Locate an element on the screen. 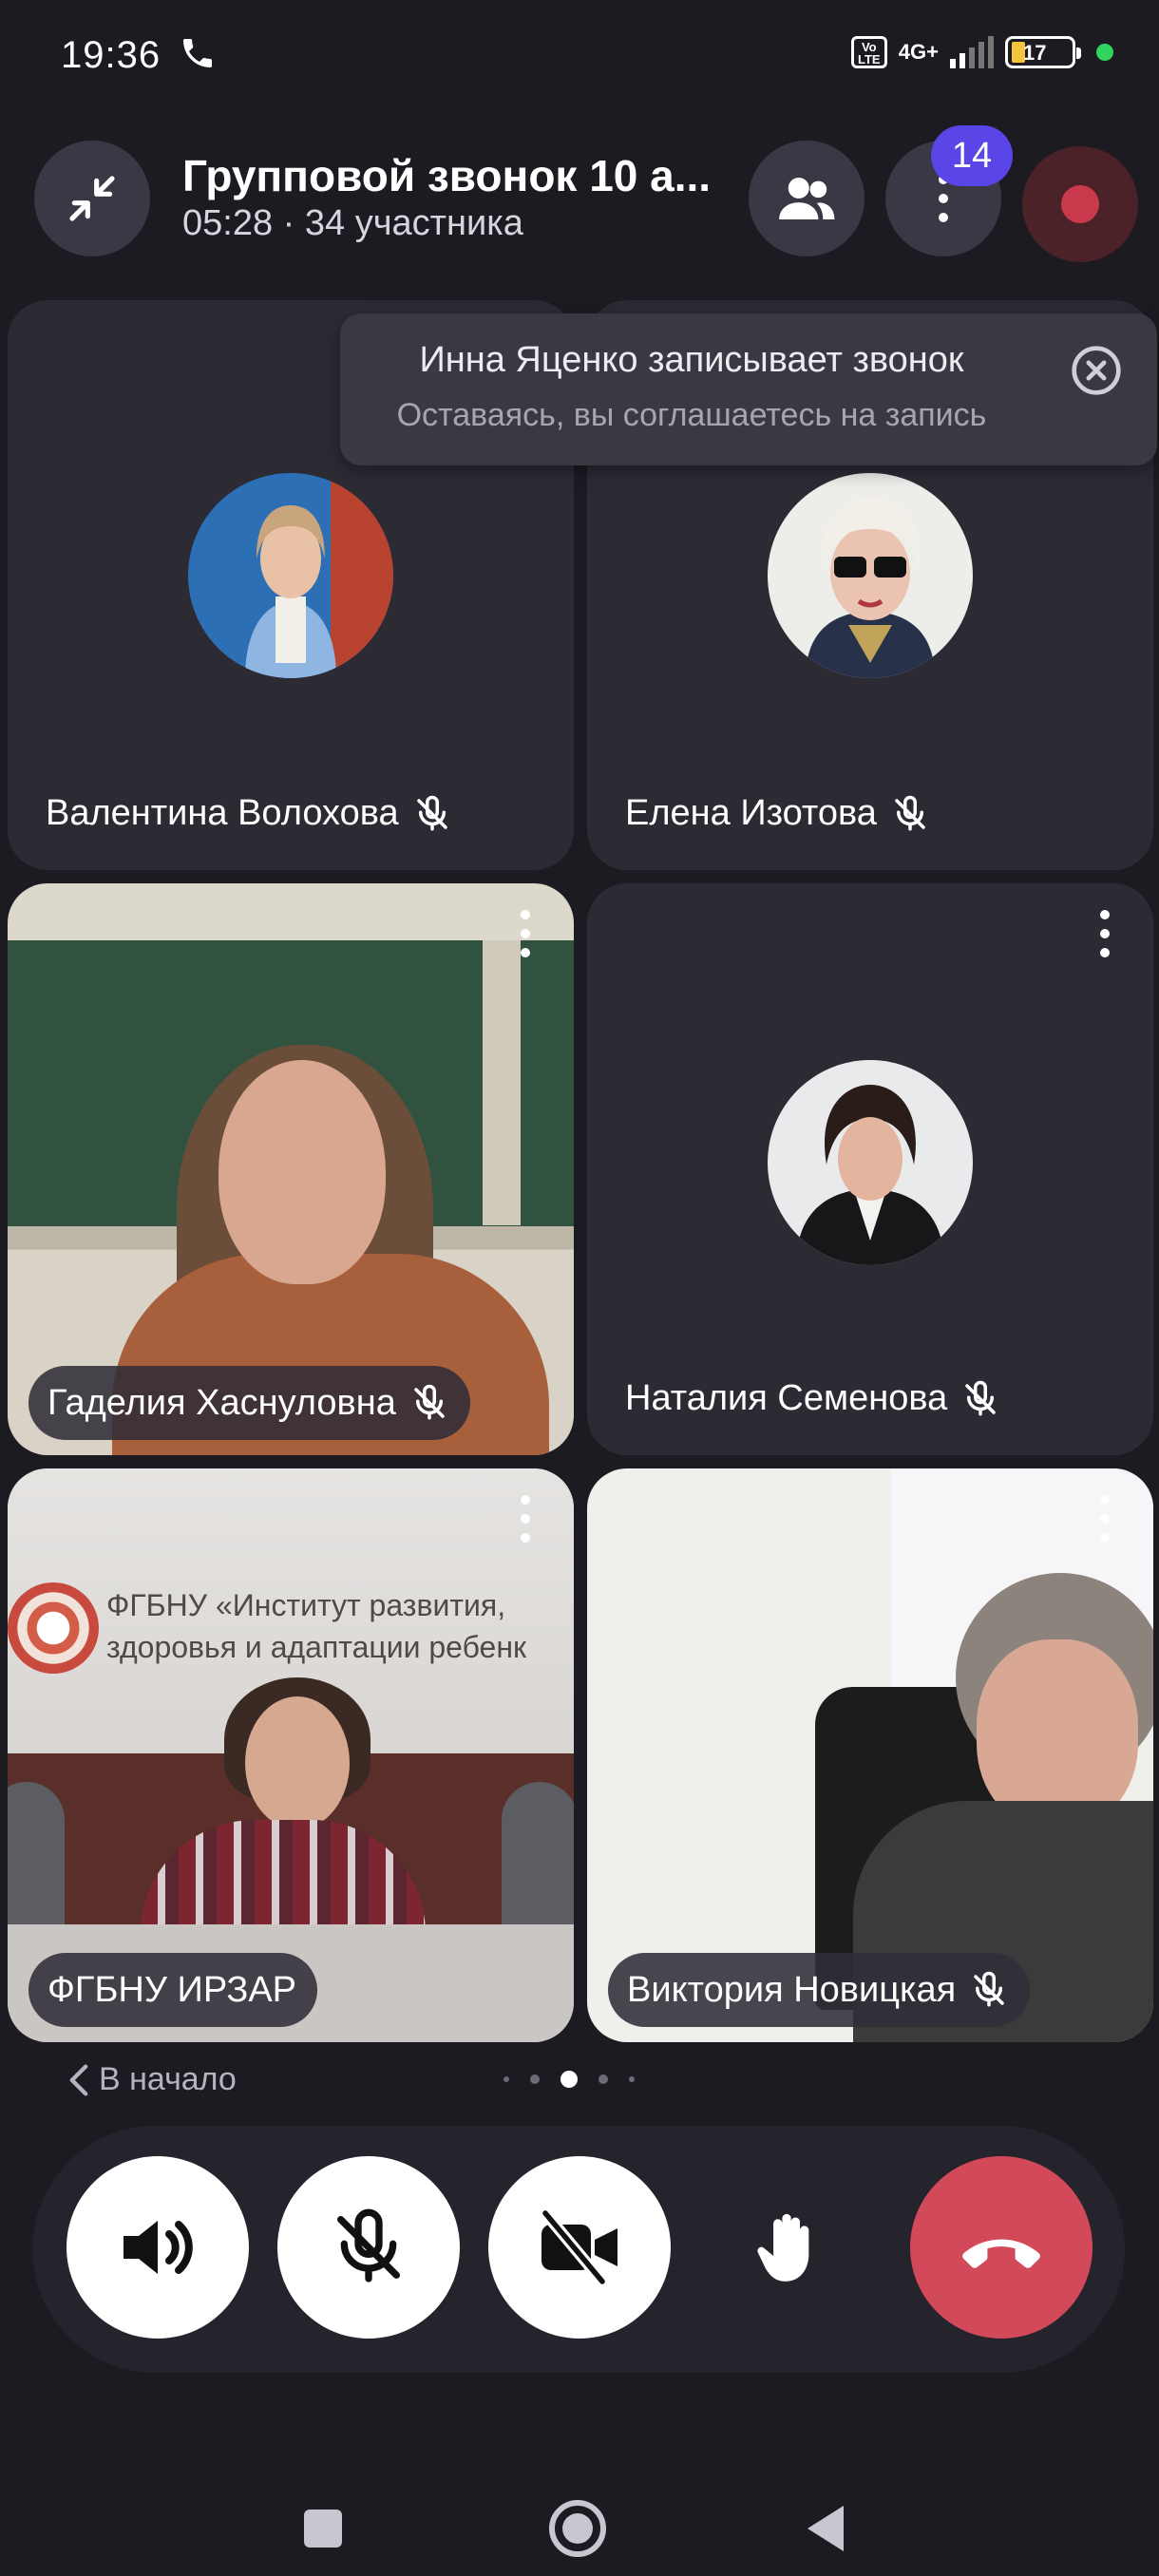 The width and height of the screenshot is (1159, 2576). people-icon is located at coordinates (807, 198).